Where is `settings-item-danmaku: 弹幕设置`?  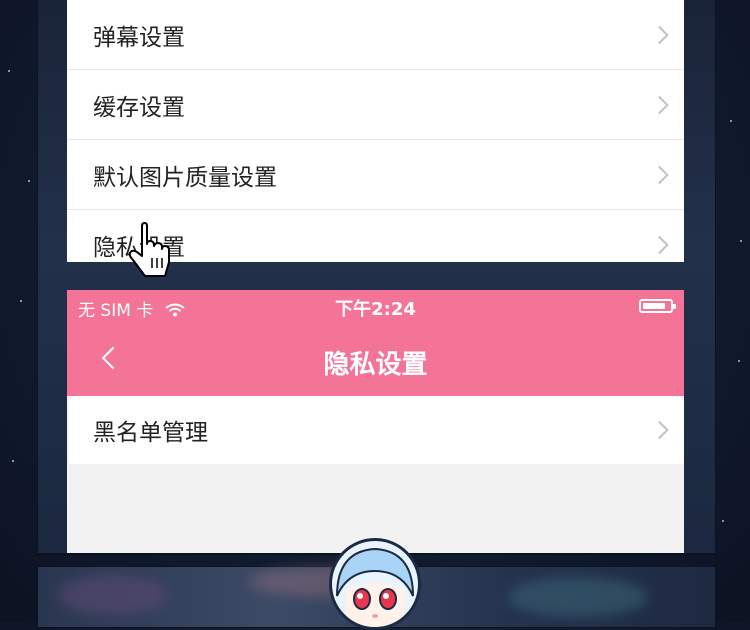
settings-item-danmaku: 弹幕设置 is located at coordinates (375, 35).